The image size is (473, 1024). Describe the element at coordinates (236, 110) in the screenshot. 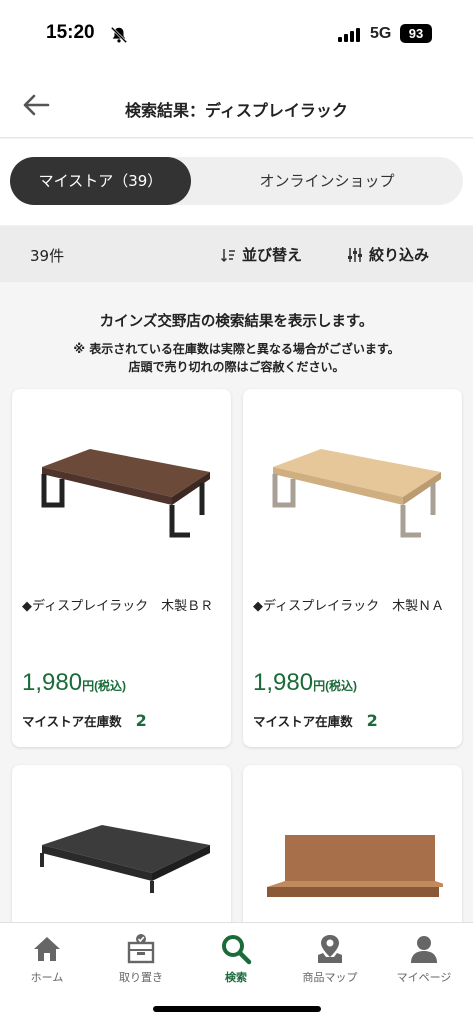

I see `page-title: 検索結果：ディスプレイラック` at that location.